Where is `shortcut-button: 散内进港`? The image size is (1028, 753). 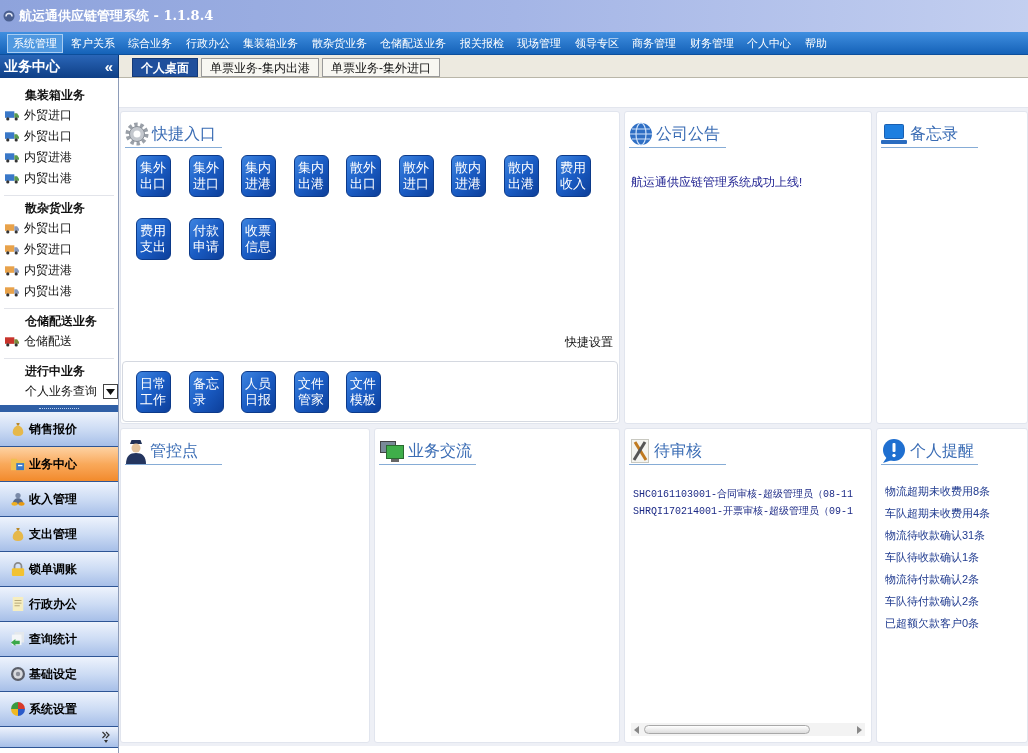
shortcut-button: 散内进港 is located at coordinates (468, 176).